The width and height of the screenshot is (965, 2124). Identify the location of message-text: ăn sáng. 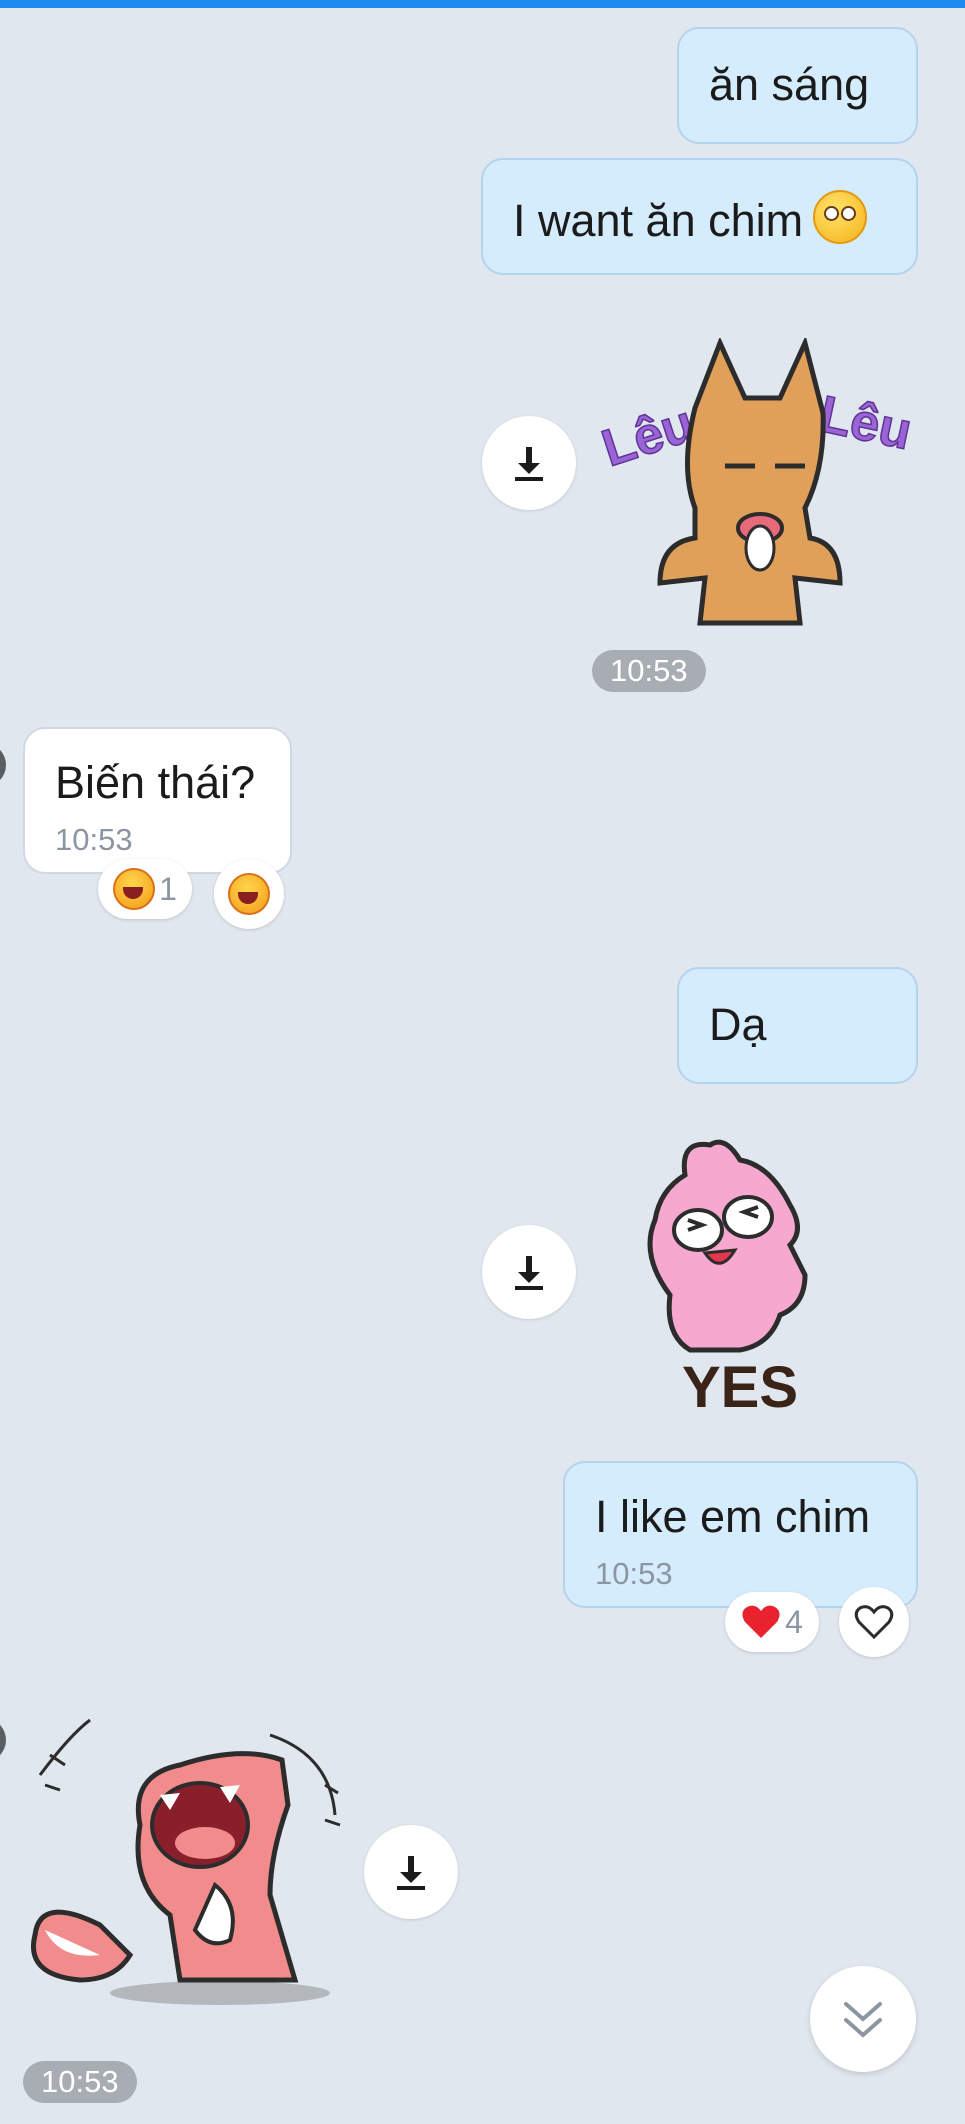
(789, 84).